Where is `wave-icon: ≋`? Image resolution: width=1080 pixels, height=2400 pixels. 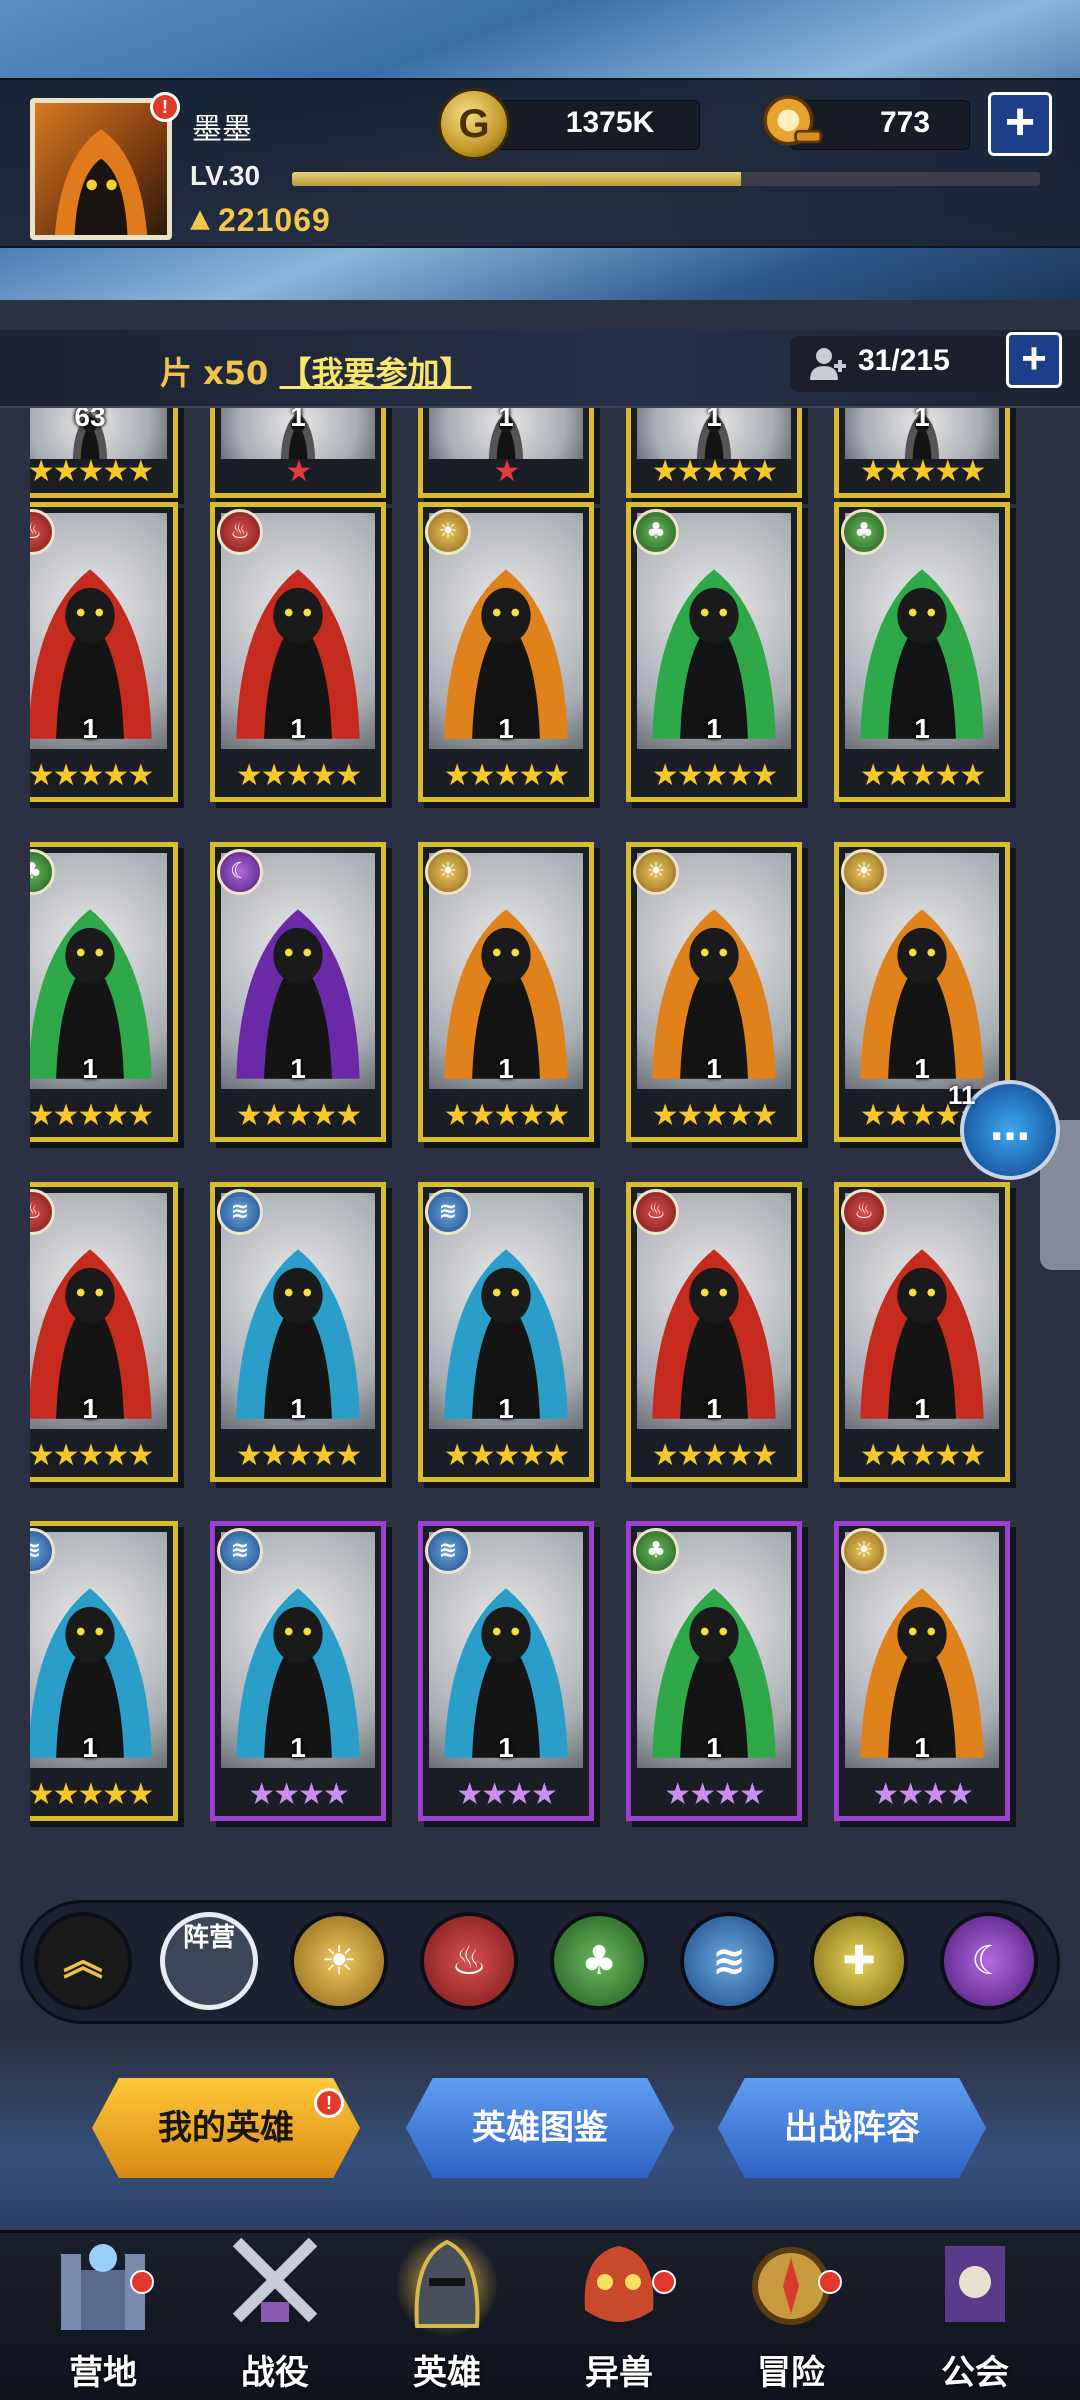
wave-icon: ≋ is located at coordinates (729, 1961).